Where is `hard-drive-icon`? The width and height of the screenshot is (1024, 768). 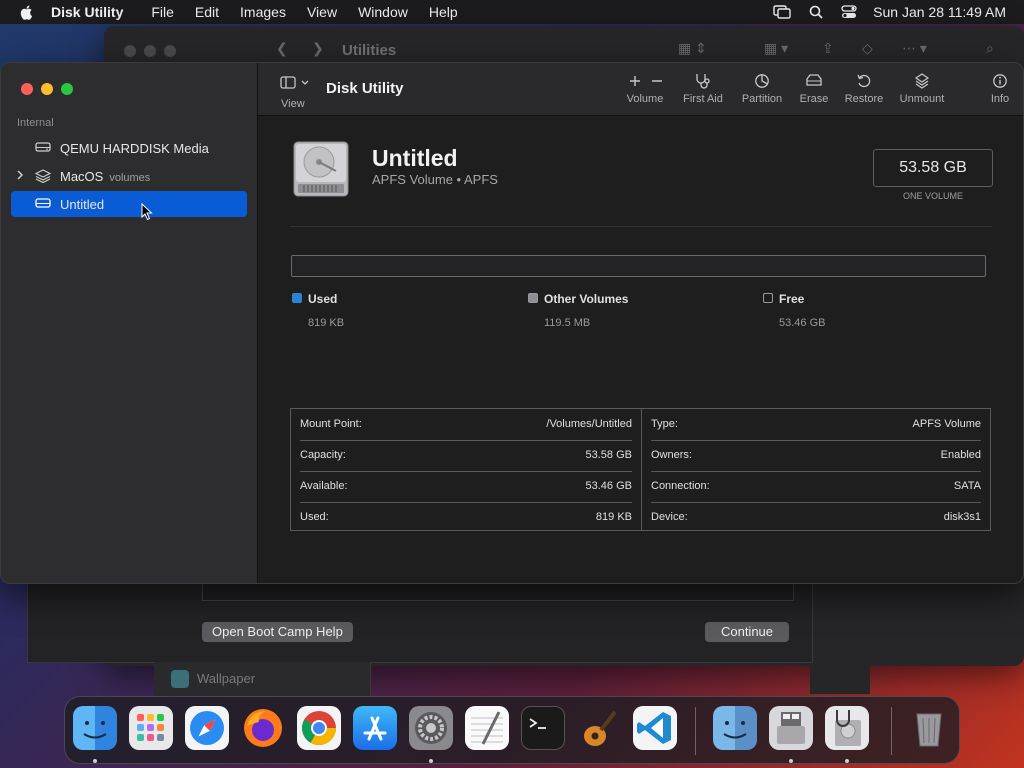 hard-drive-icon is located at coordinates (43, 147).